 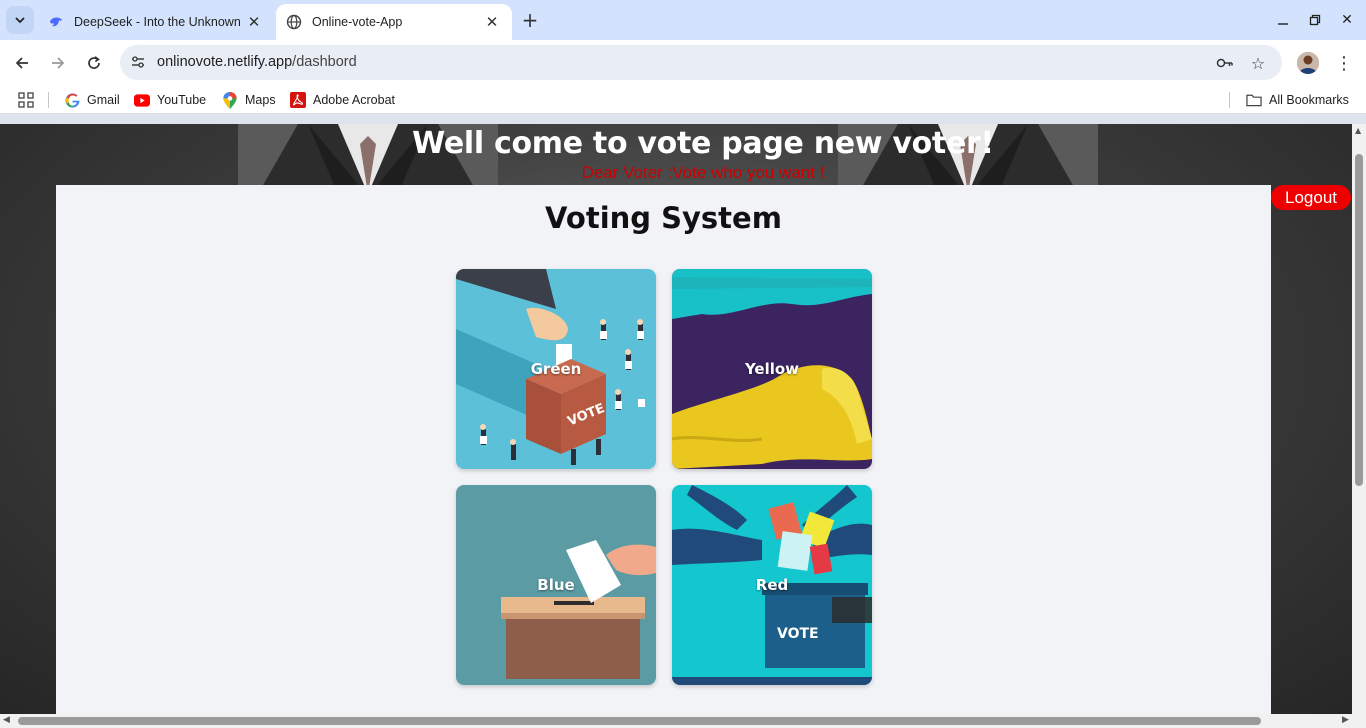 I want to click on globe-icon, so click(x=294, y=22).